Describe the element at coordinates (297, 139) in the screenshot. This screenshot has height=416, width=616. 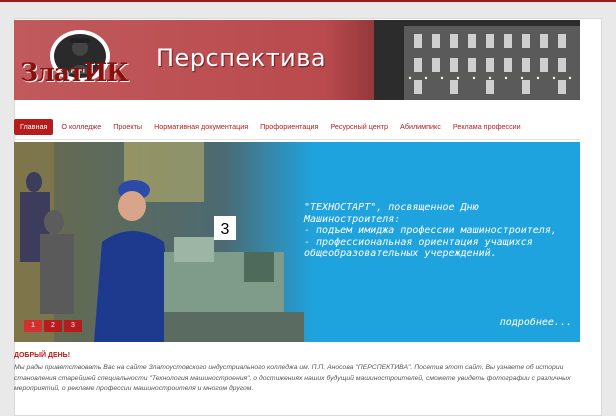
I see `nav-divider` at that location.